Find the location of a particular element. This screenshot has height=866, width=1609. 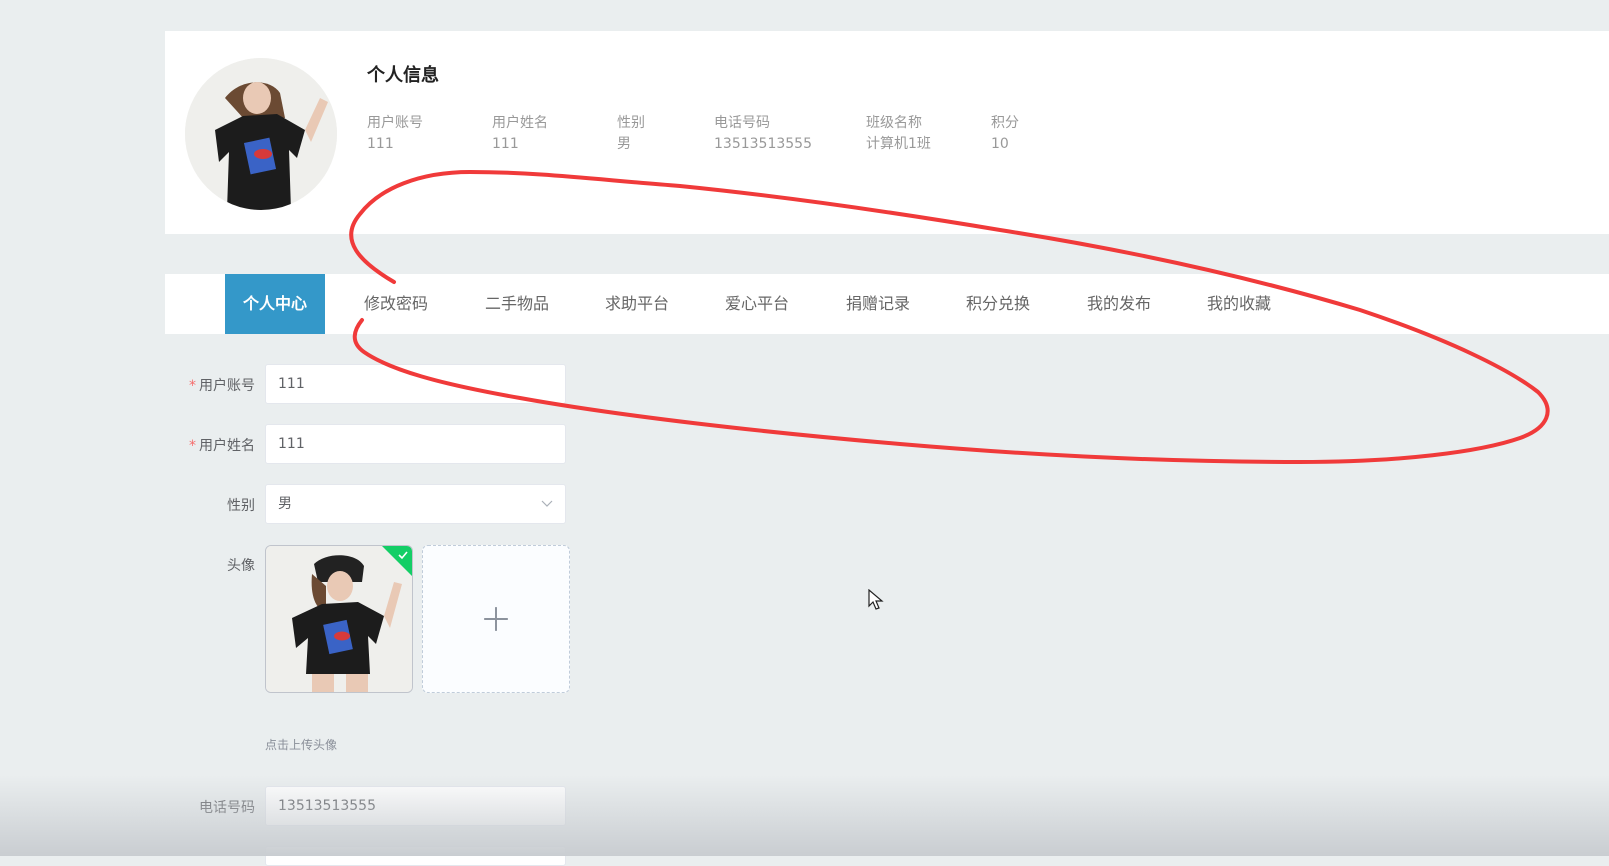

tab-second-hand: 二手物品 is located at coordinates (517, 304).